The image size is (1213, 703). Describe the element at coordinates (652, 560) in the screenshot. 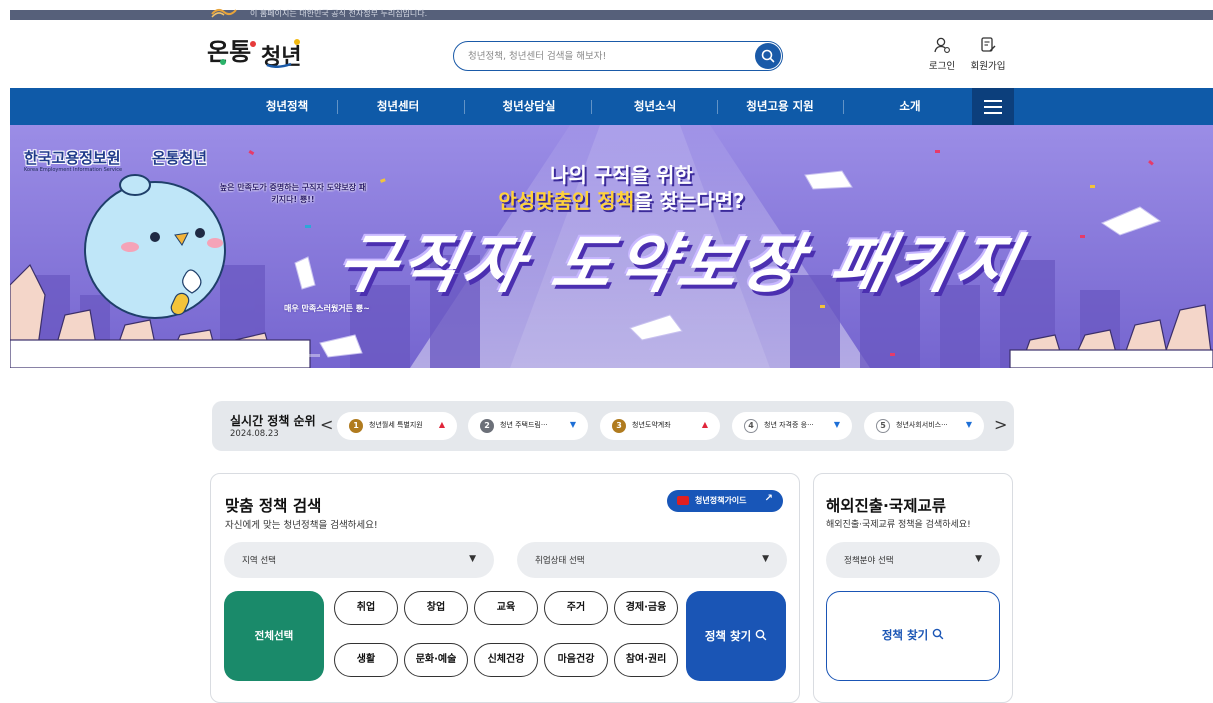

I see `job-status-select: 취업상태 선택 ▼` at that location.